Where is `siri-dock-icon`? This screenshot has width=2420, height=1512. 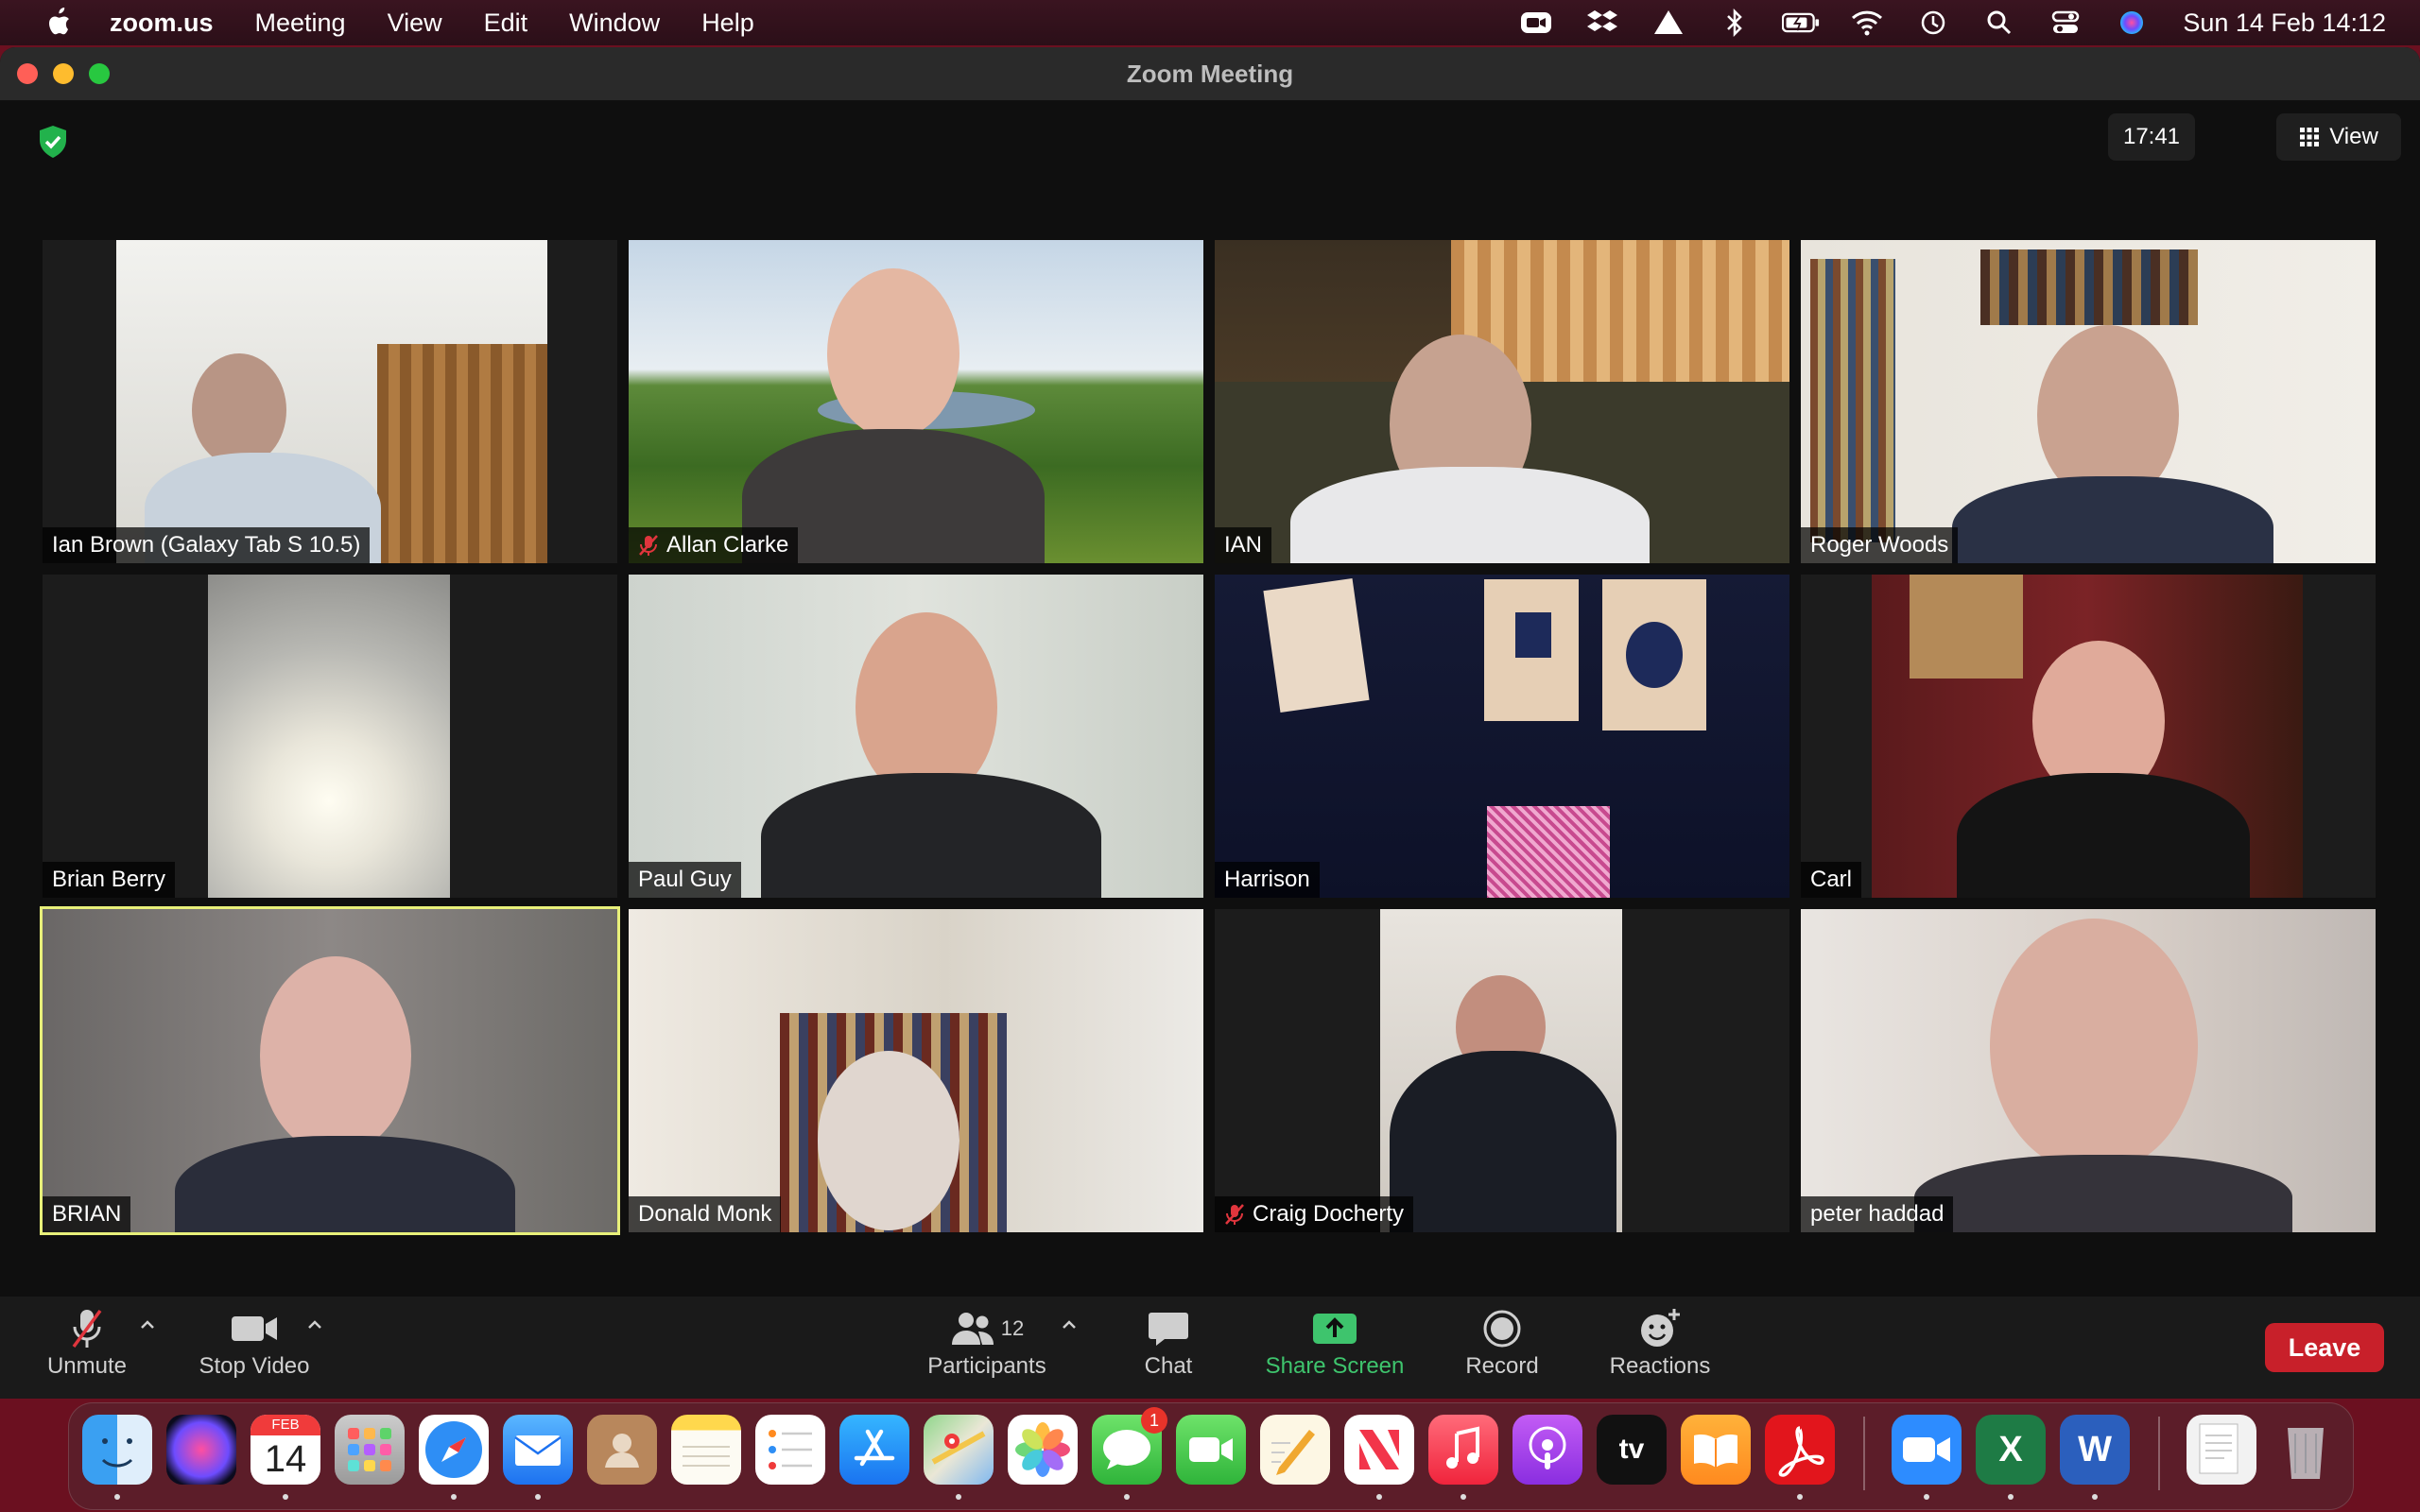 siri-dock-icon is located at coordinates (201, 1450).